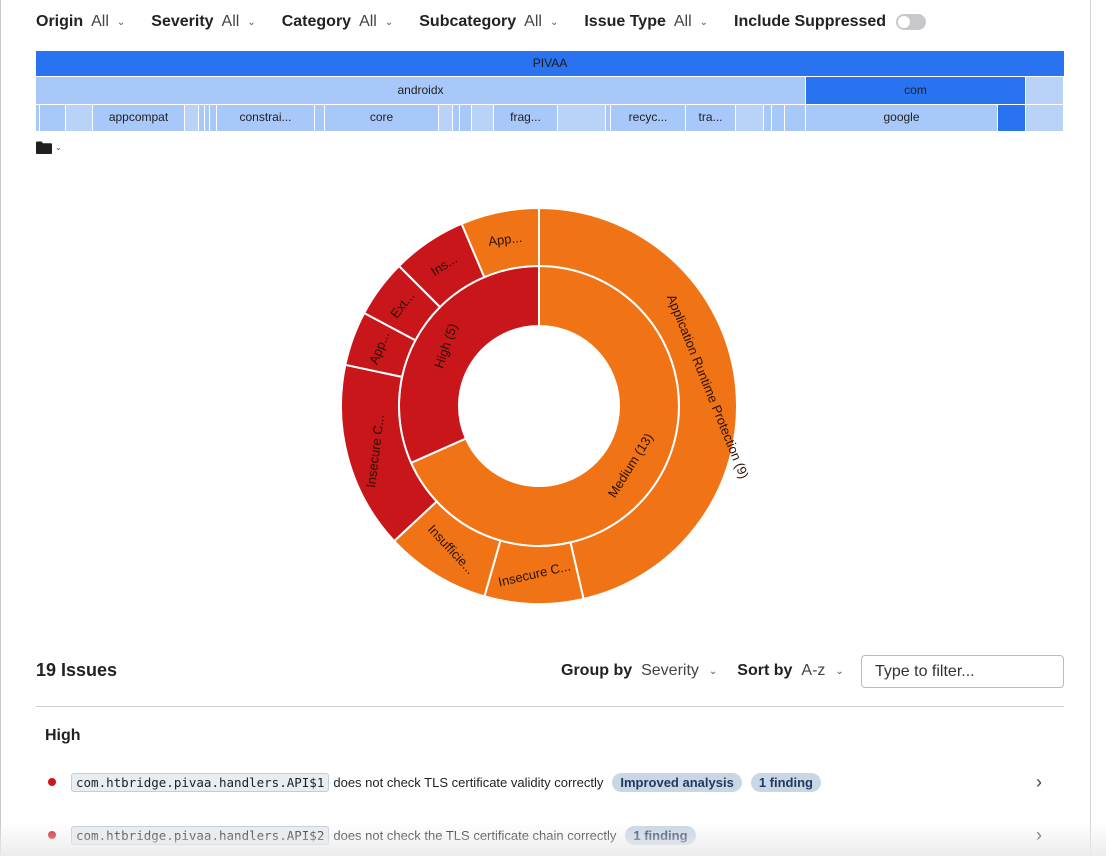  Describe the element at coordinates (765, 670) in the screenshot. I see `sort-by-label: Sort by` at that location.